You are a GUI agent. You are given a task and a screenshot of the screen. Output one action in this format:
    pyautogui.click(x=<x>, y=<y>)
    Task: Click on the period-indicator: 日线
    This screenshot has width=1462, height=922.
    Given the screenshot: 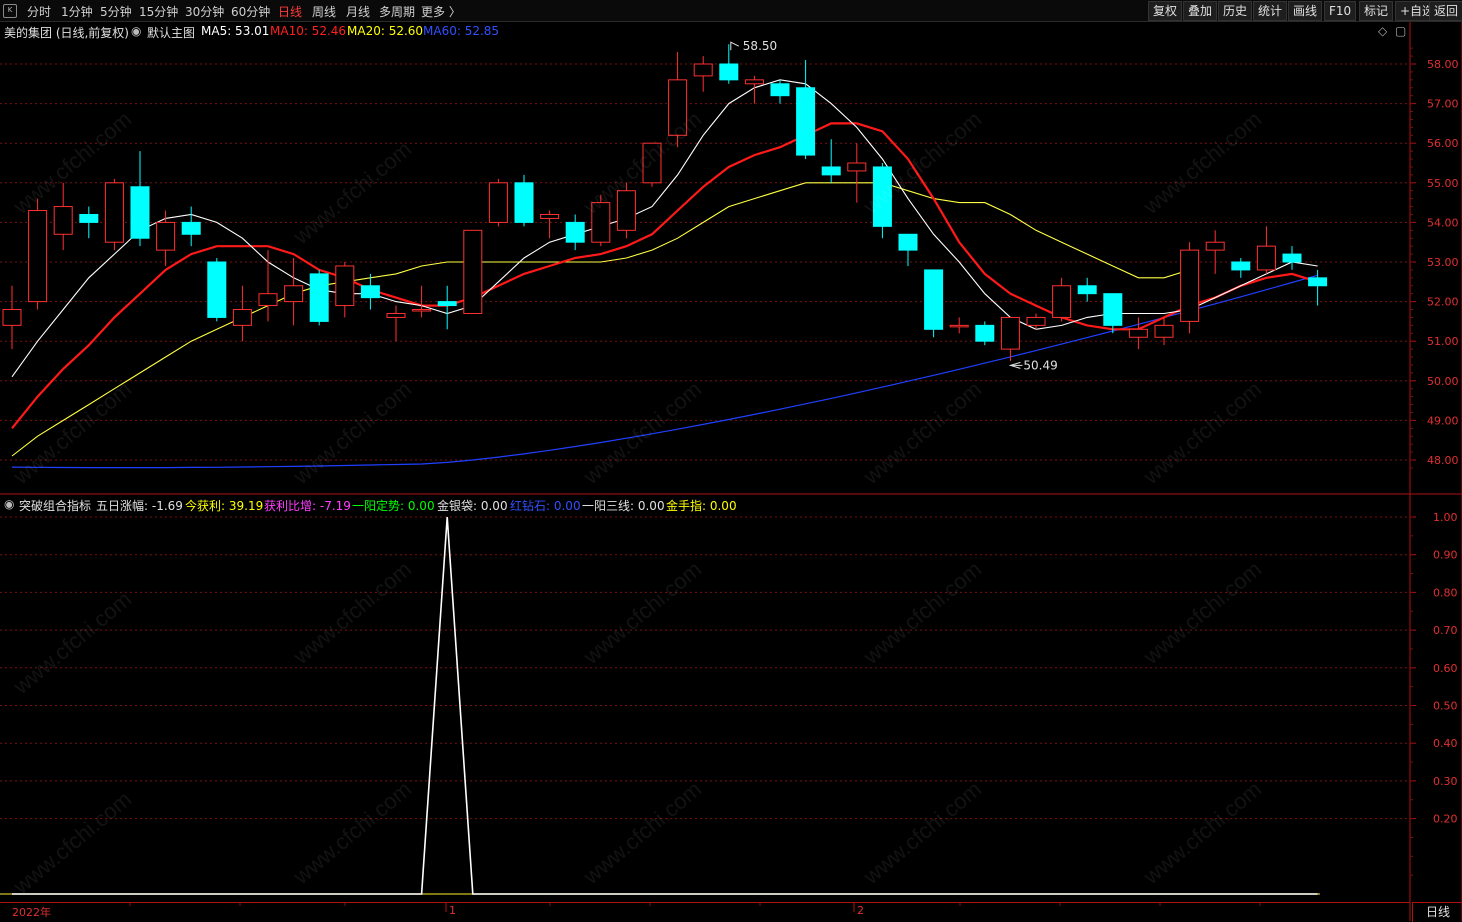 What is the action you would take?
    pyautogui.click(x=1437, y=912)
    